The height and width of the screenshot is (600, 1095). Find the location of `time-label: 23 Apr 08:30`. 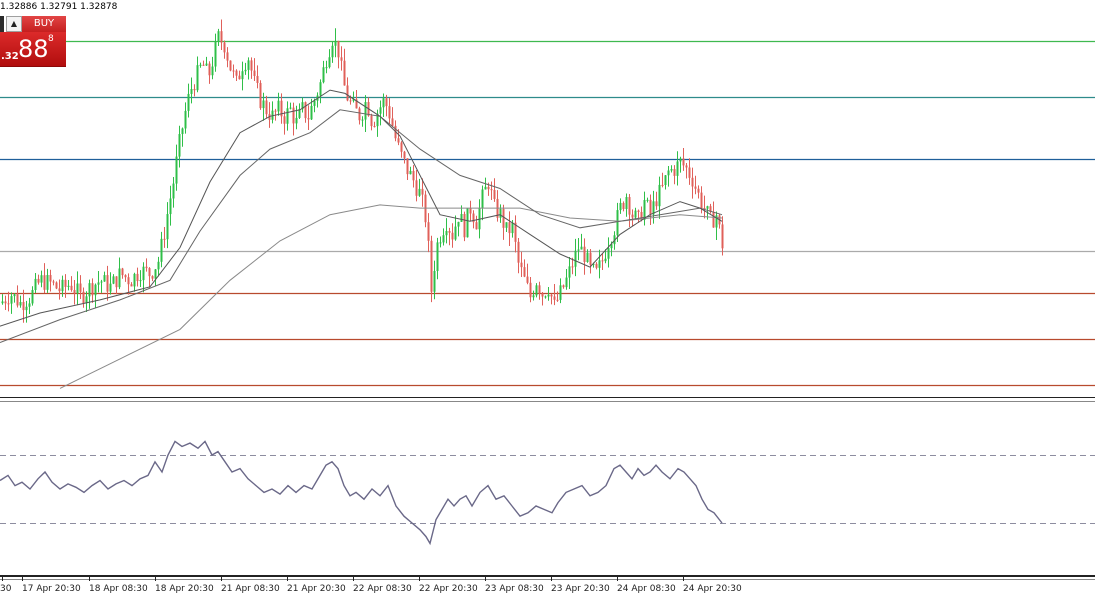

time-label: 23 Apr 08:30 is located at coordinates (514, 589).